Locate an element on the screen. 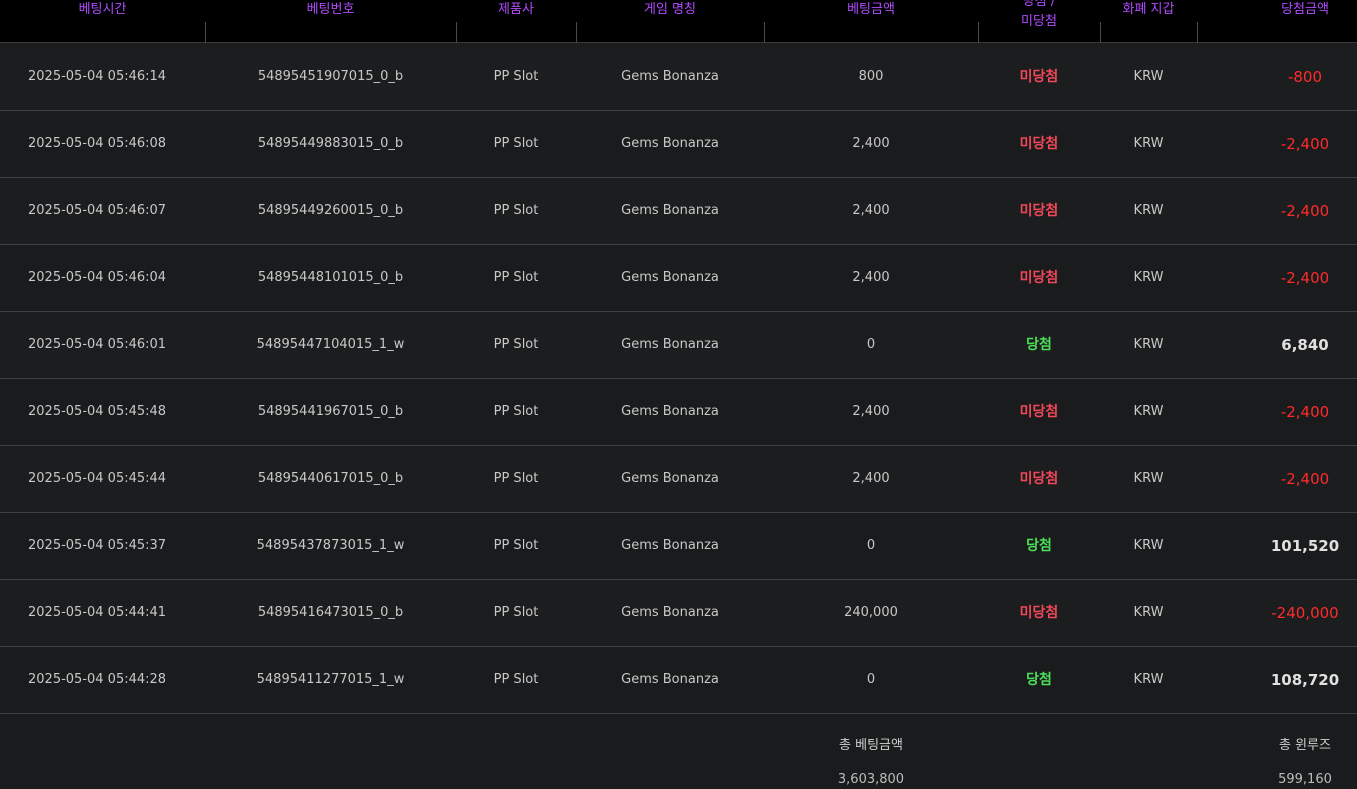 This screenshot has width=1357, height=789. bet-time-cell: 2025-05-04 05:46:08 is located at coordinates (97, 143).